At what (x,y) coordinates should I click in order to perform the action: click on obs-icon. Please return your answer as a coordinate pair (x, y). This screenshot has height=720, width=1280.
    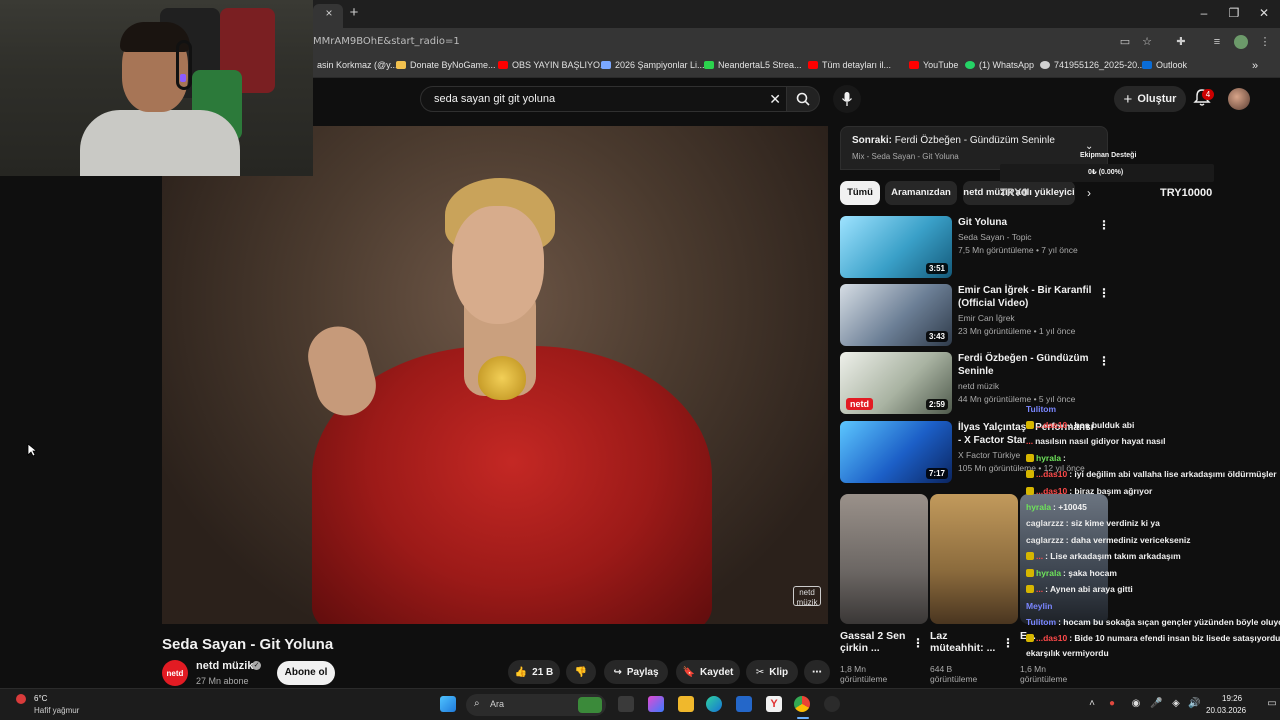
    Looking at the image, I should click on (832, 704).